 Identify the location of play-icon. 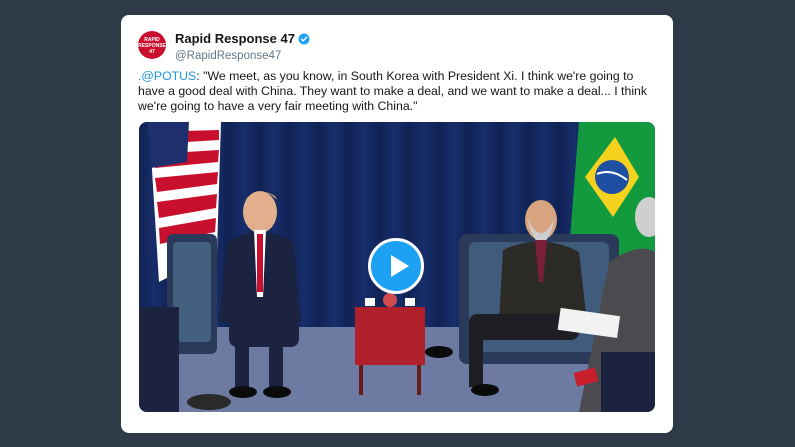
(400, 266).